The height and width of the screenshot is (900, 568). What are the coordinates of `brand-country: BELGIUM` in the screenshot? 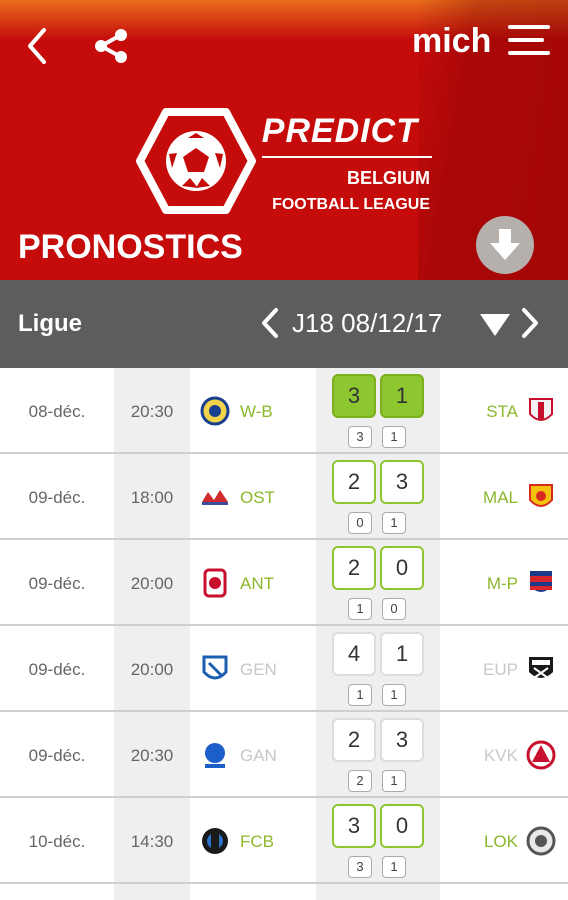 It's located at (388, 178).